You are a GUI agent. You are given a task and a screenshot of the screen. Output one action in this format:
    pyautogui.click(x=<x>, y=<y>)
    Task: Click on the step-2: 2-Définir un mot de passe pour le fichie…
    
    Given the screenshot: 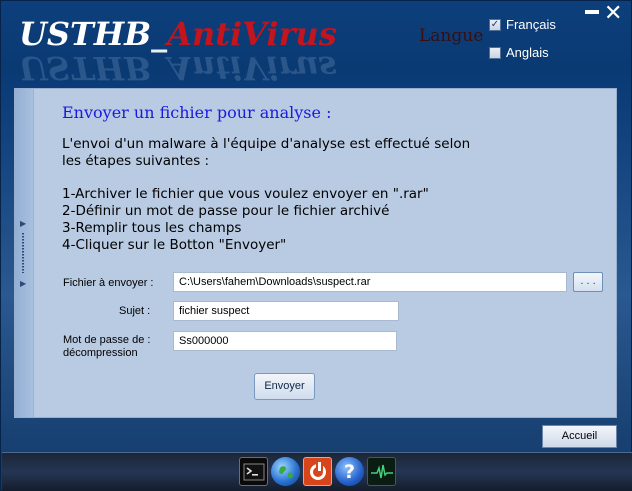 What is the action you would take?
    pyautogui.click(x=226, y=211)
    